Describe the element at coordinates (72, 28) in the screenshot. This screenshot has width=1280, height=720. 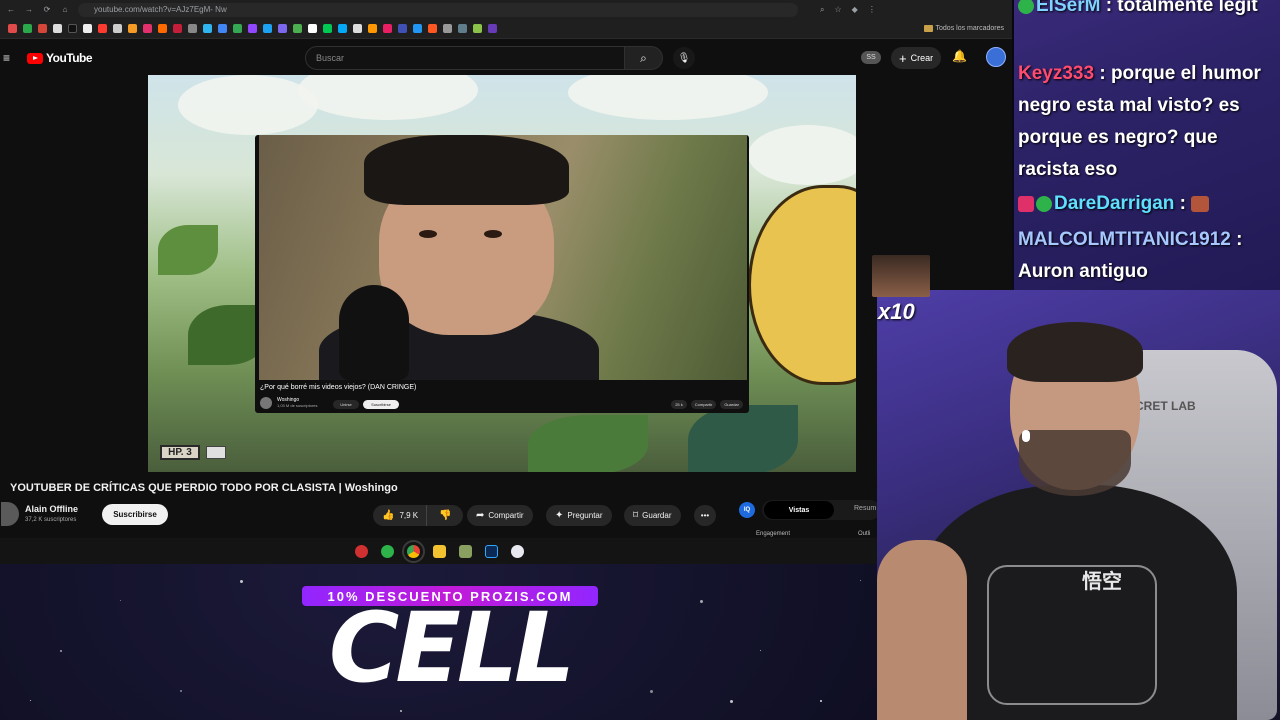
I see `tiktok-icon` at that location.